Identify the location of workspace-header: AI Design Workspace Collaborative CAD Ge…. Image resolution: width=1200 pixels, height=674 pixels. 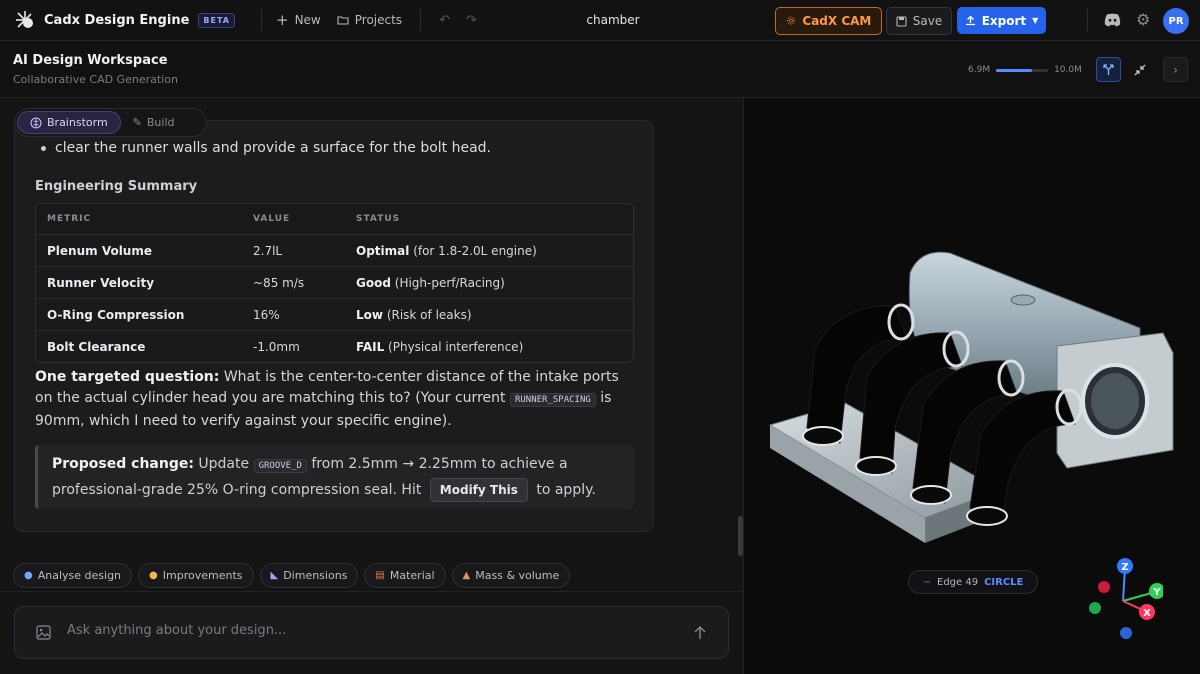
(600, 69).